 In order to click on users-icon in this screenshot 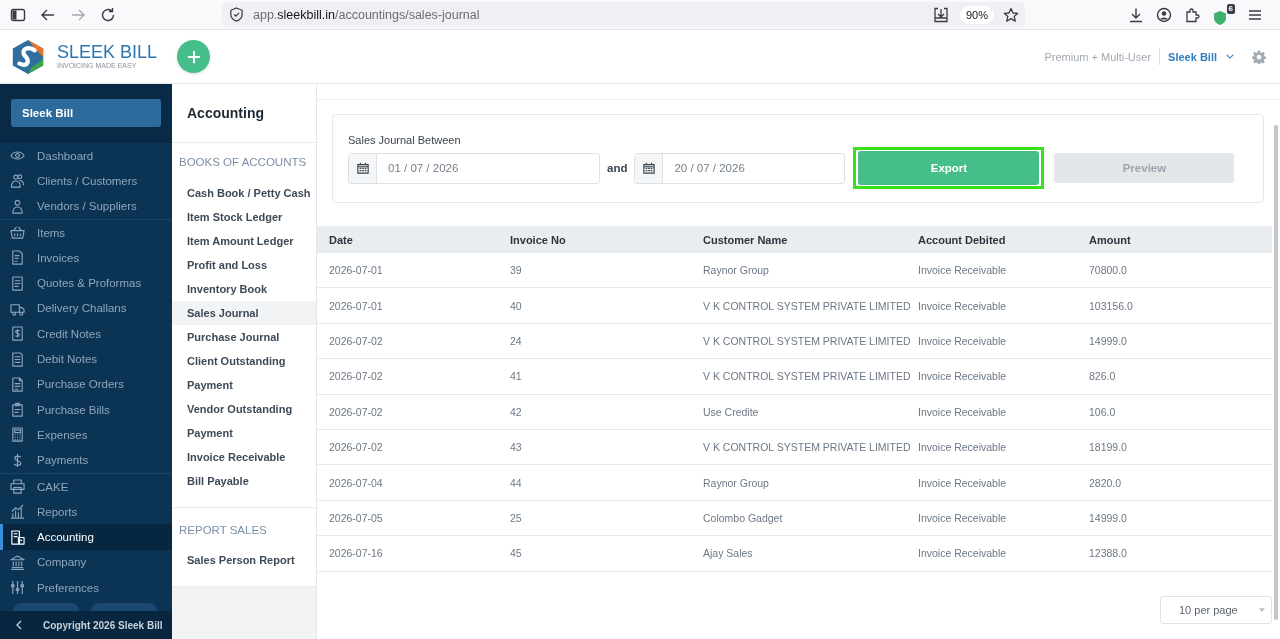, I will do `click(17, 181)`.